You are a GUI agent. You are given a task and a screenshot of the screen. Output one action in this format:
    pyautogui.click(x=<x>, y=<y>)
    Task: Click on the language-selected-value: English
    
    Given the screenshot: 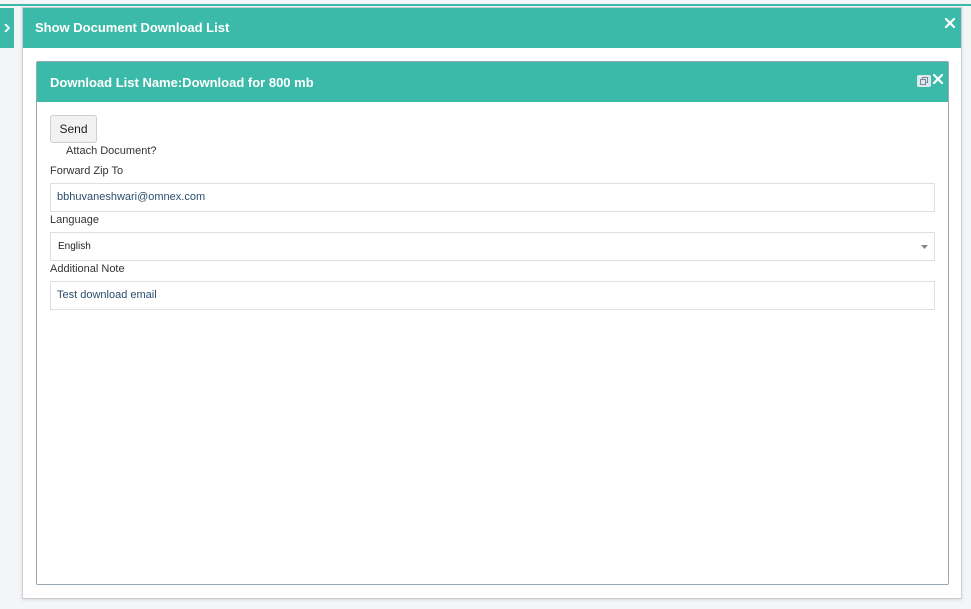 What is the action you would take?
    pyautogui.click(x=74, y=246)
    